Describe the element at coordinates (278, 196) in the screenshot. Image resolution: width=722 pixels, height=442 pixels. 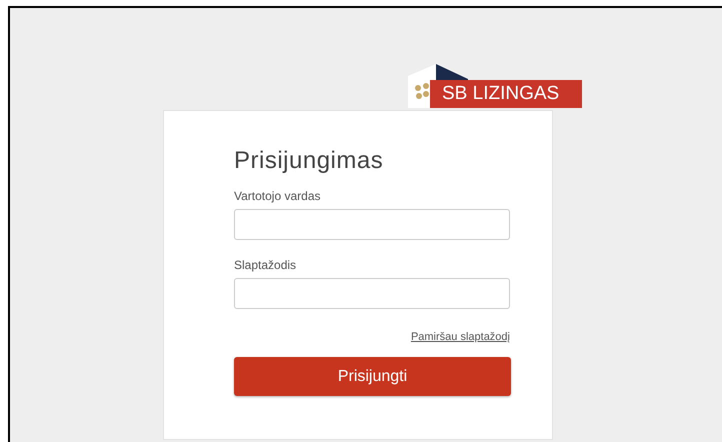
I see `field-label: Vartotojo vardas` at that location.